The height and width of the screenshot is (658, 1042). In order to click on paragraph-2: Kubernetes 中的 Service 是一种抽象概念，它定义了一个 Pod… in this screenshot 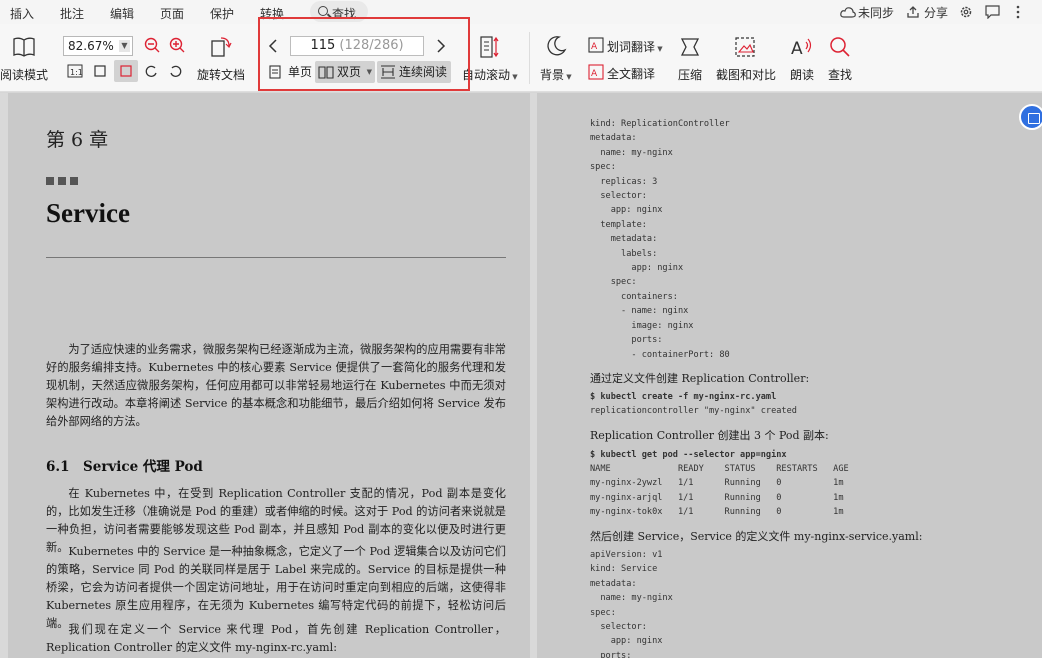, I will do `click(276, 587)`.